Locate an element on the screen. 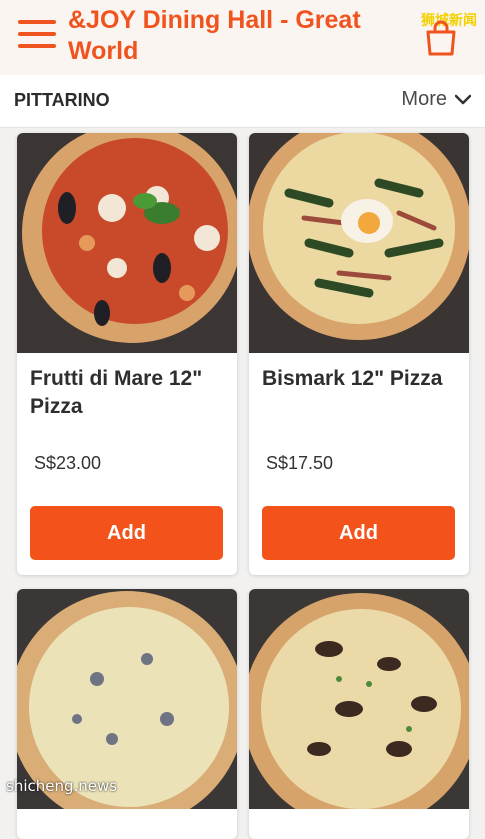 The height and width of the screenshot is (839, 485). restaurant-bar: PITTARINO More is located at coordinates (242, 101).